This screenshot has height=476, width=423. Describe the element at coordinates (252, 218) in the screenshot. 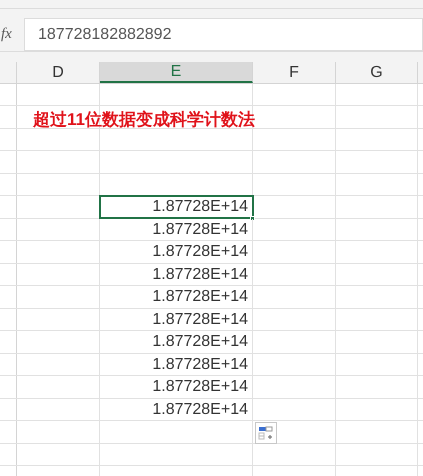

I see `fill-handle` at that location.